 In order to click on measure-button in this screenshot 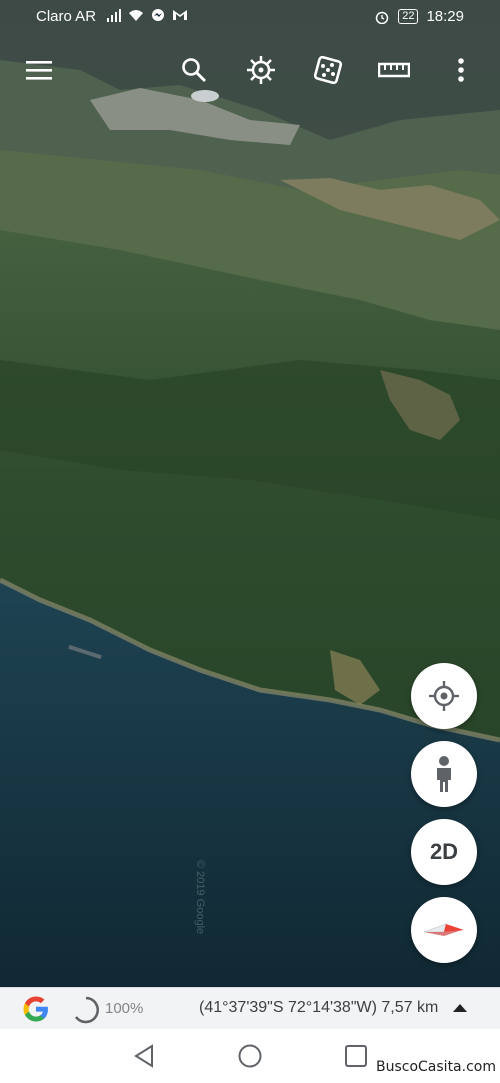, I will do `click(394, 70)`.